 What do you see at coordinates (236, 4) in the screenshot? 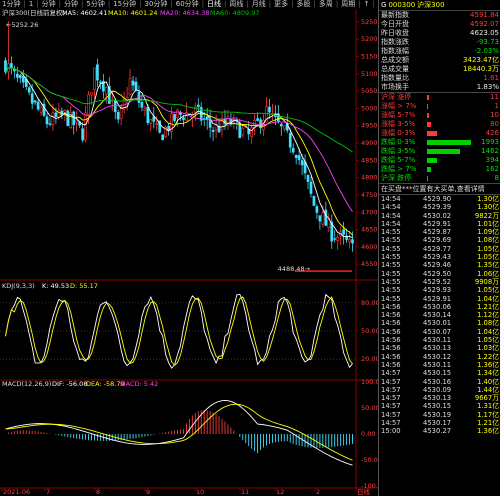
I see `toolbar-item: 周线` at bounding box center [236, 4].